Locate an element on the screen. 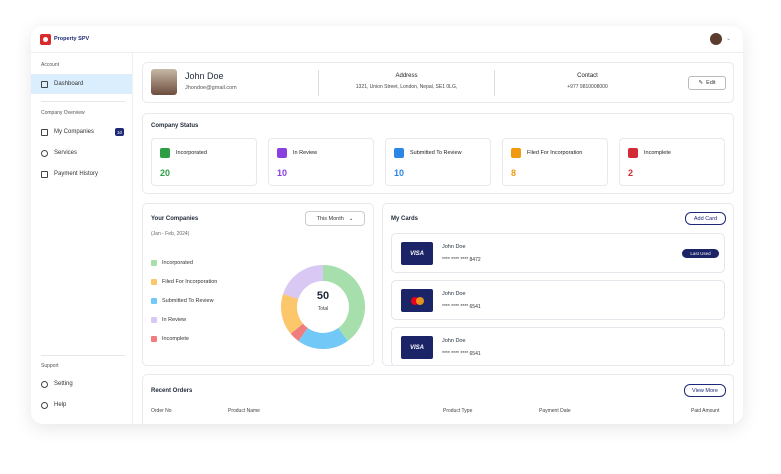 This screenshot has width=781, height=474. donut-total-label: Total is located at coordinates (323, 309).